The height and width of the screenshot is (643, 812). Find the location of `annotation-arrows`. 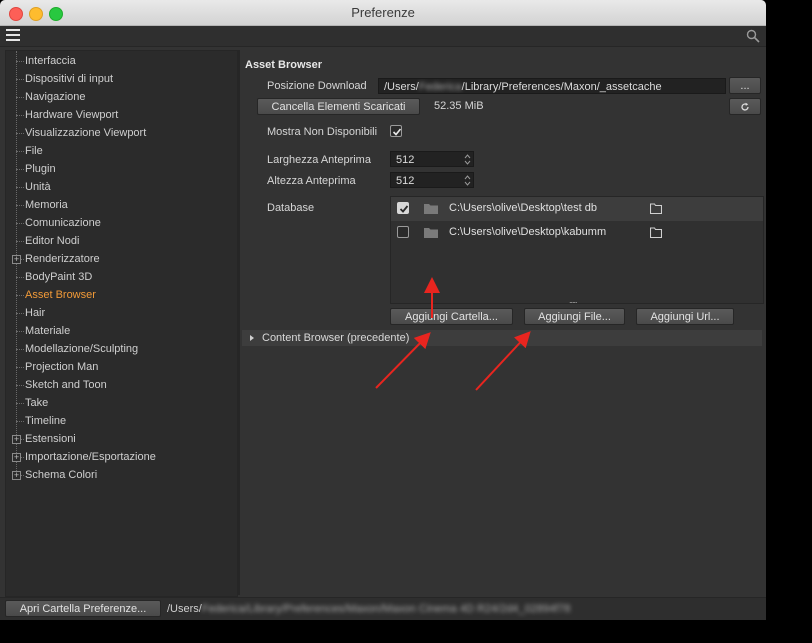

annotation-arrows is located at coordinates (453, 334).